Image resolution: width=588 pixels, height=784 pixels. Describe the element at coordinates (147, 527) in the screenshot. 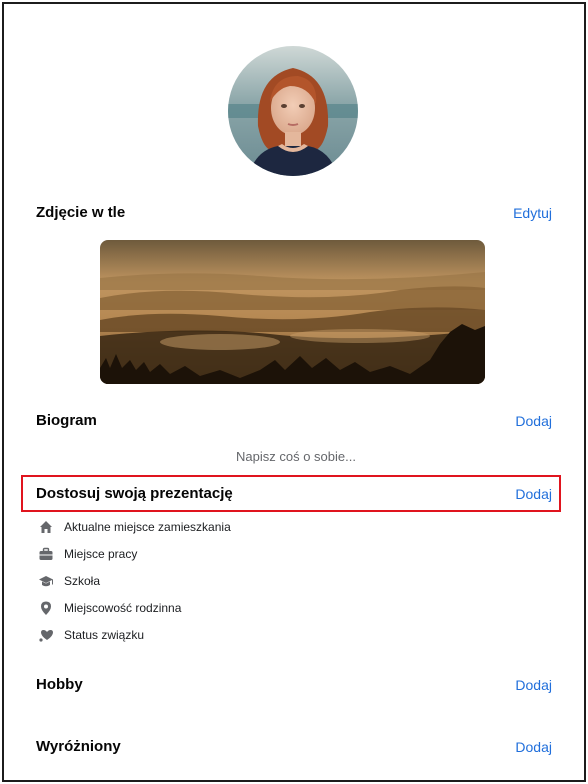

I see `detail-label: Aktualne miejsce zamieszkania` at that location.